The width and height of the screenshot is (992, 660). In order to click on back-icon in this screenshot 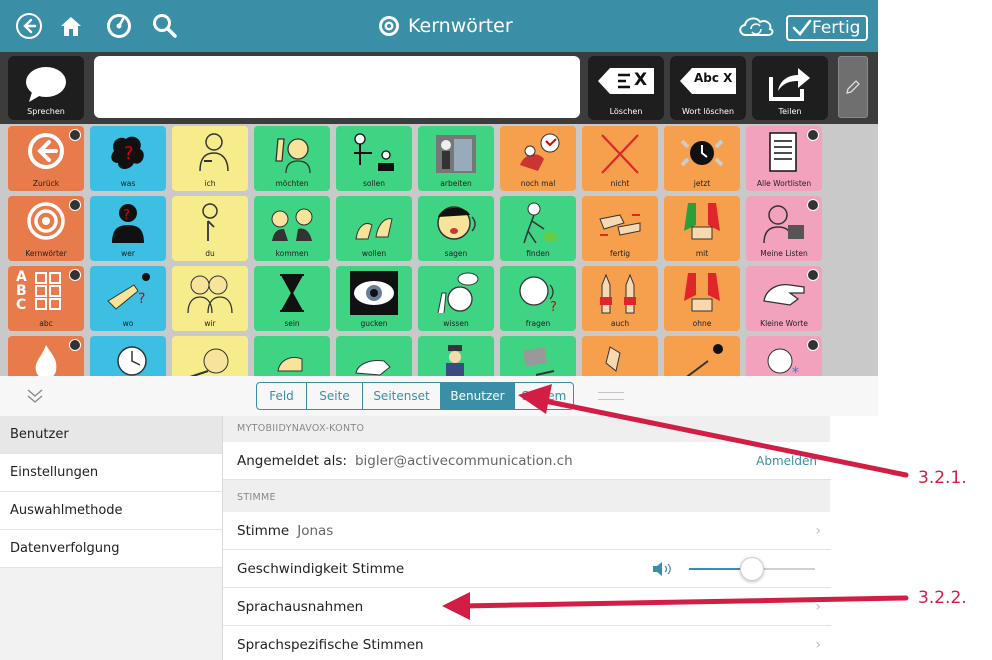, I will do `click(29, 26)`.